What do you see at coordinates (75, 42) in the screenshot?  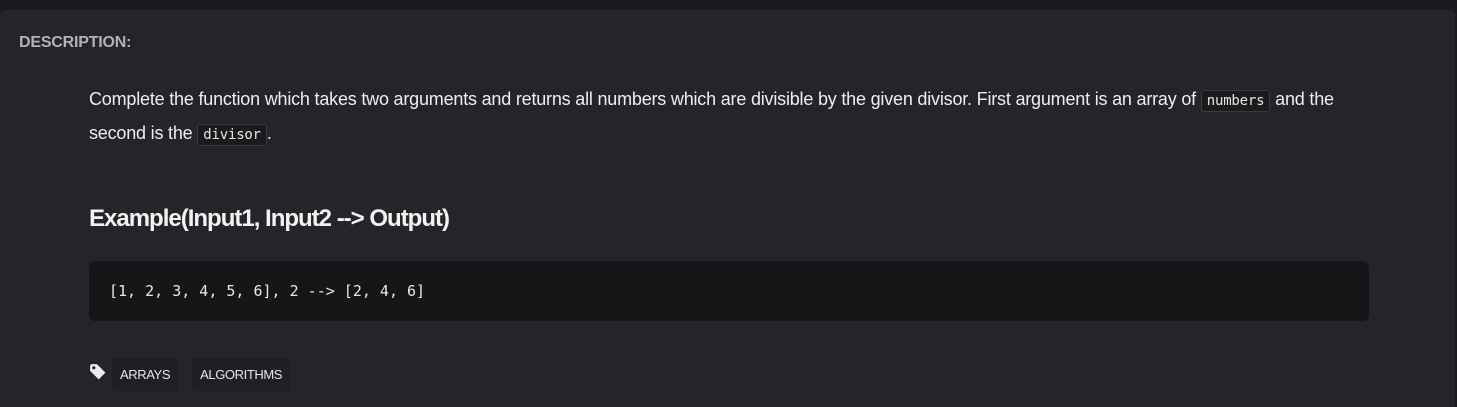 I see `section-label: DESCRIPTION:` at bounding box center [75, 42].